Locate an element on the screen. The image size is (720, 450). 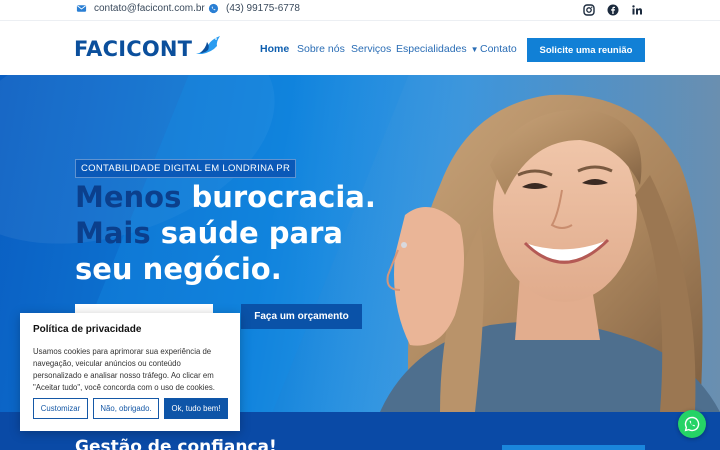
instagram-icon is located at coordinates (589, 10).